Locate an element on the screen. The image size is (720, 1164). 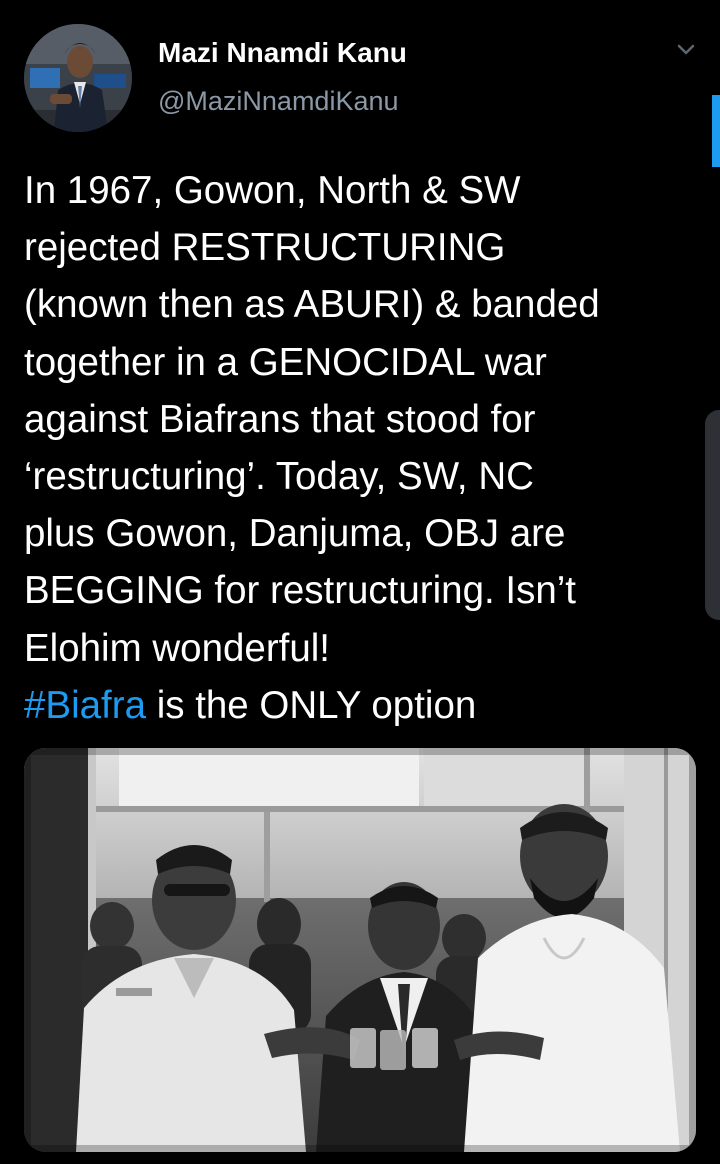
tweet-text-last-line: #Biafra is the ONLY option is located at coordinates (354, 705).